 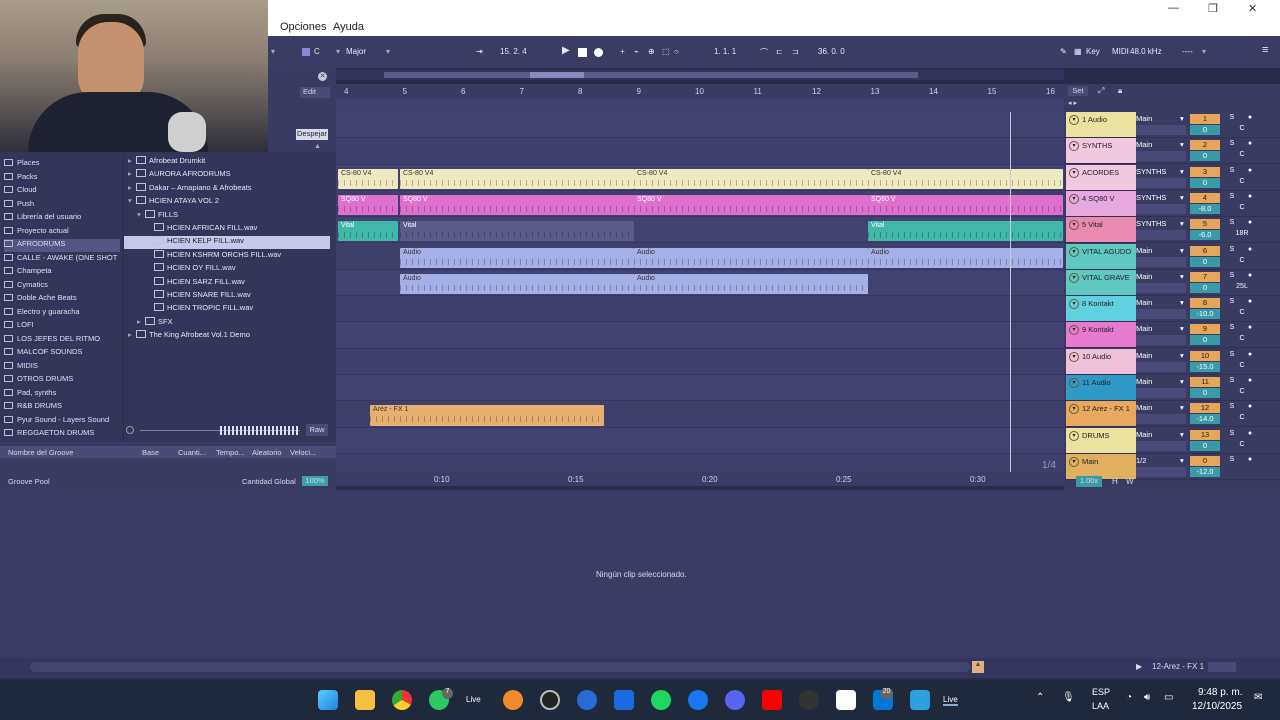 What do you see at coordinates (1129, 697) in the screenshot?
I see `wifi-icon: ◔` at bounding box center [1129, 697].